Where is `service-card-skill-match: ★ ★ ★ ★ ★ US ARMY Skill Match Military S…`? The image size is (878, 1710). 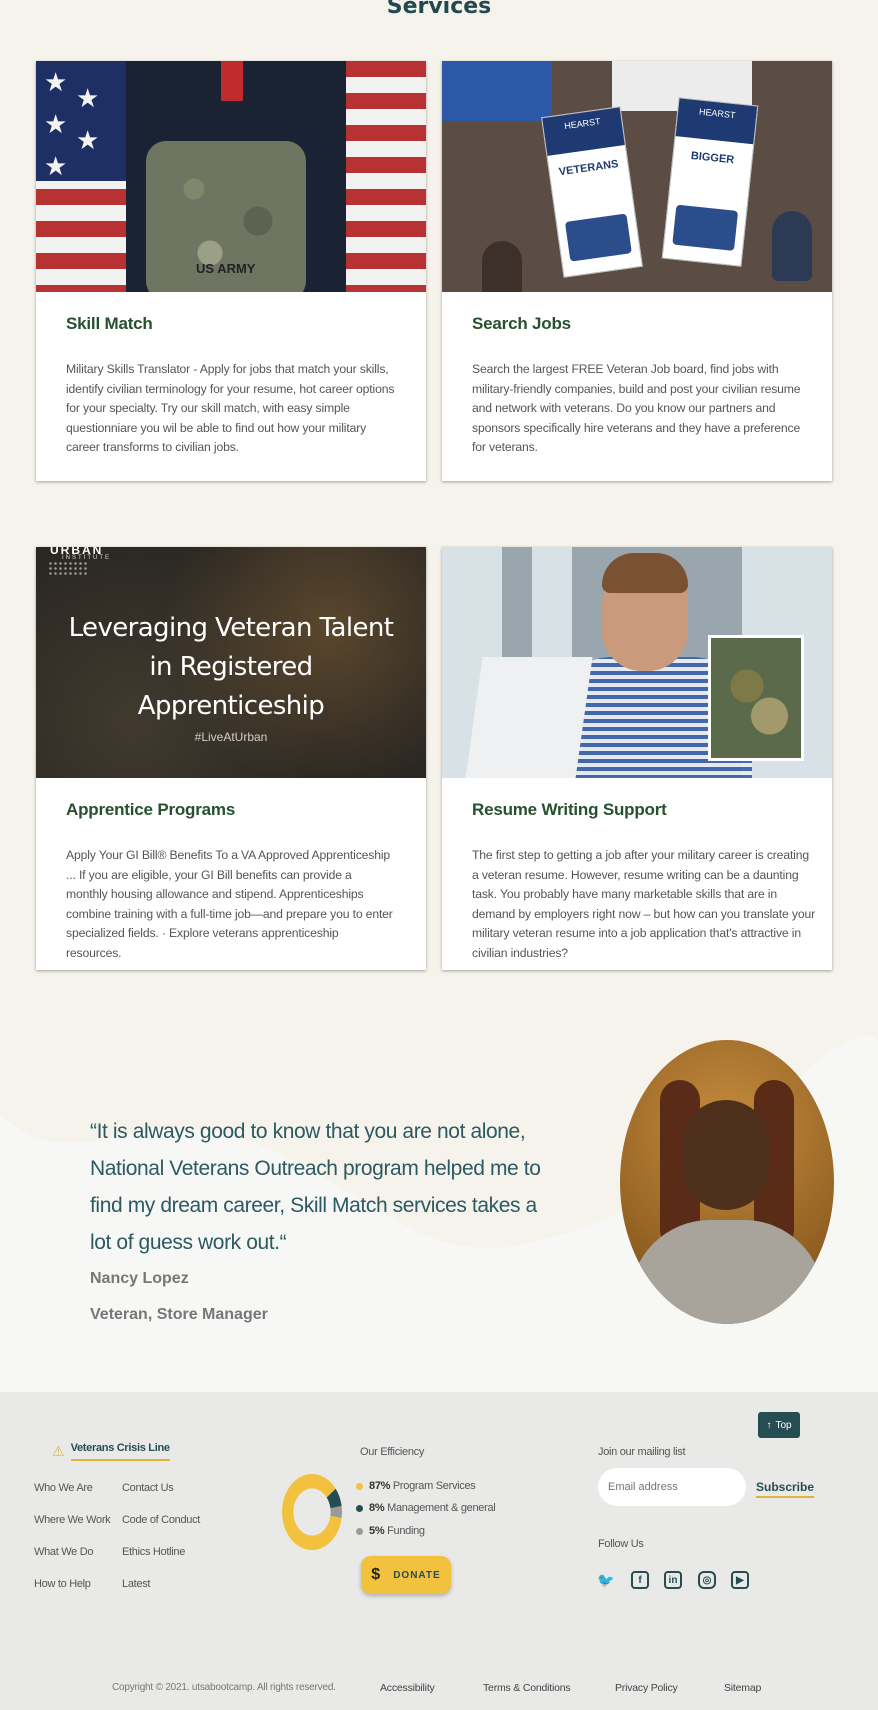 service-card-skill-match: ★ ★ ★ ★ ★ US ARMY Skill Match Military S… is located at coordinates (231, 271).